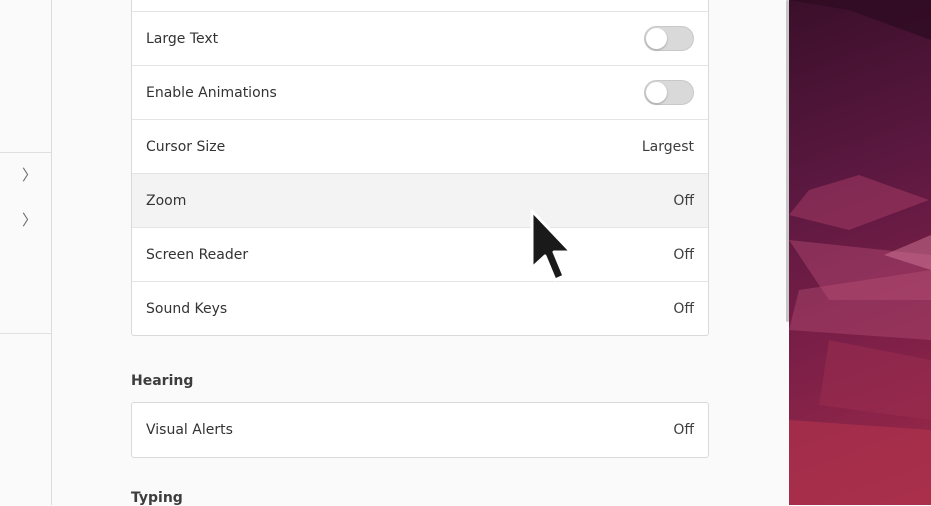 This screenshot has width=931, height=506. What do you see at coordinates (683, 430) in the screenshot?
I see `visual-alerts-value: Off` at bounding box center [683, 430].